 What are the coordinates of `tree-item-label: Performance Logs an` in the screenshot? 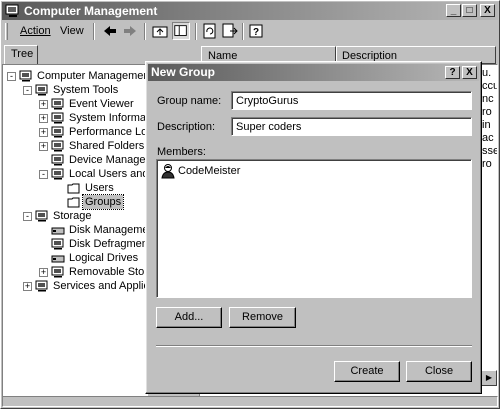 It's located at (108, 132).